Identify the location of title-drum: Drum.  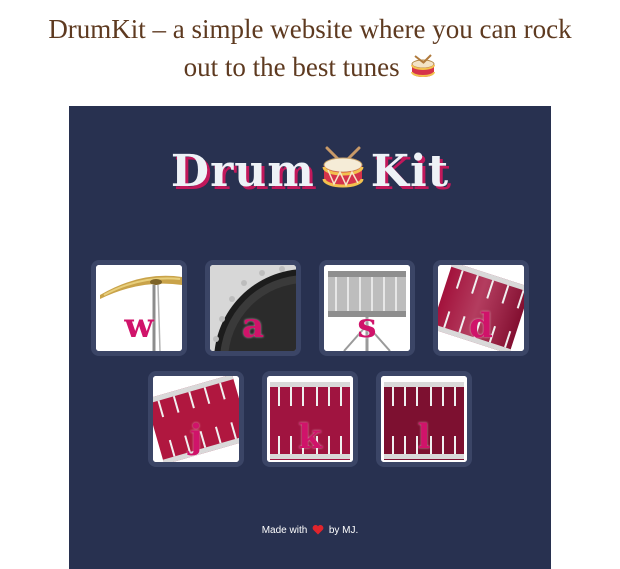
(242, 171).